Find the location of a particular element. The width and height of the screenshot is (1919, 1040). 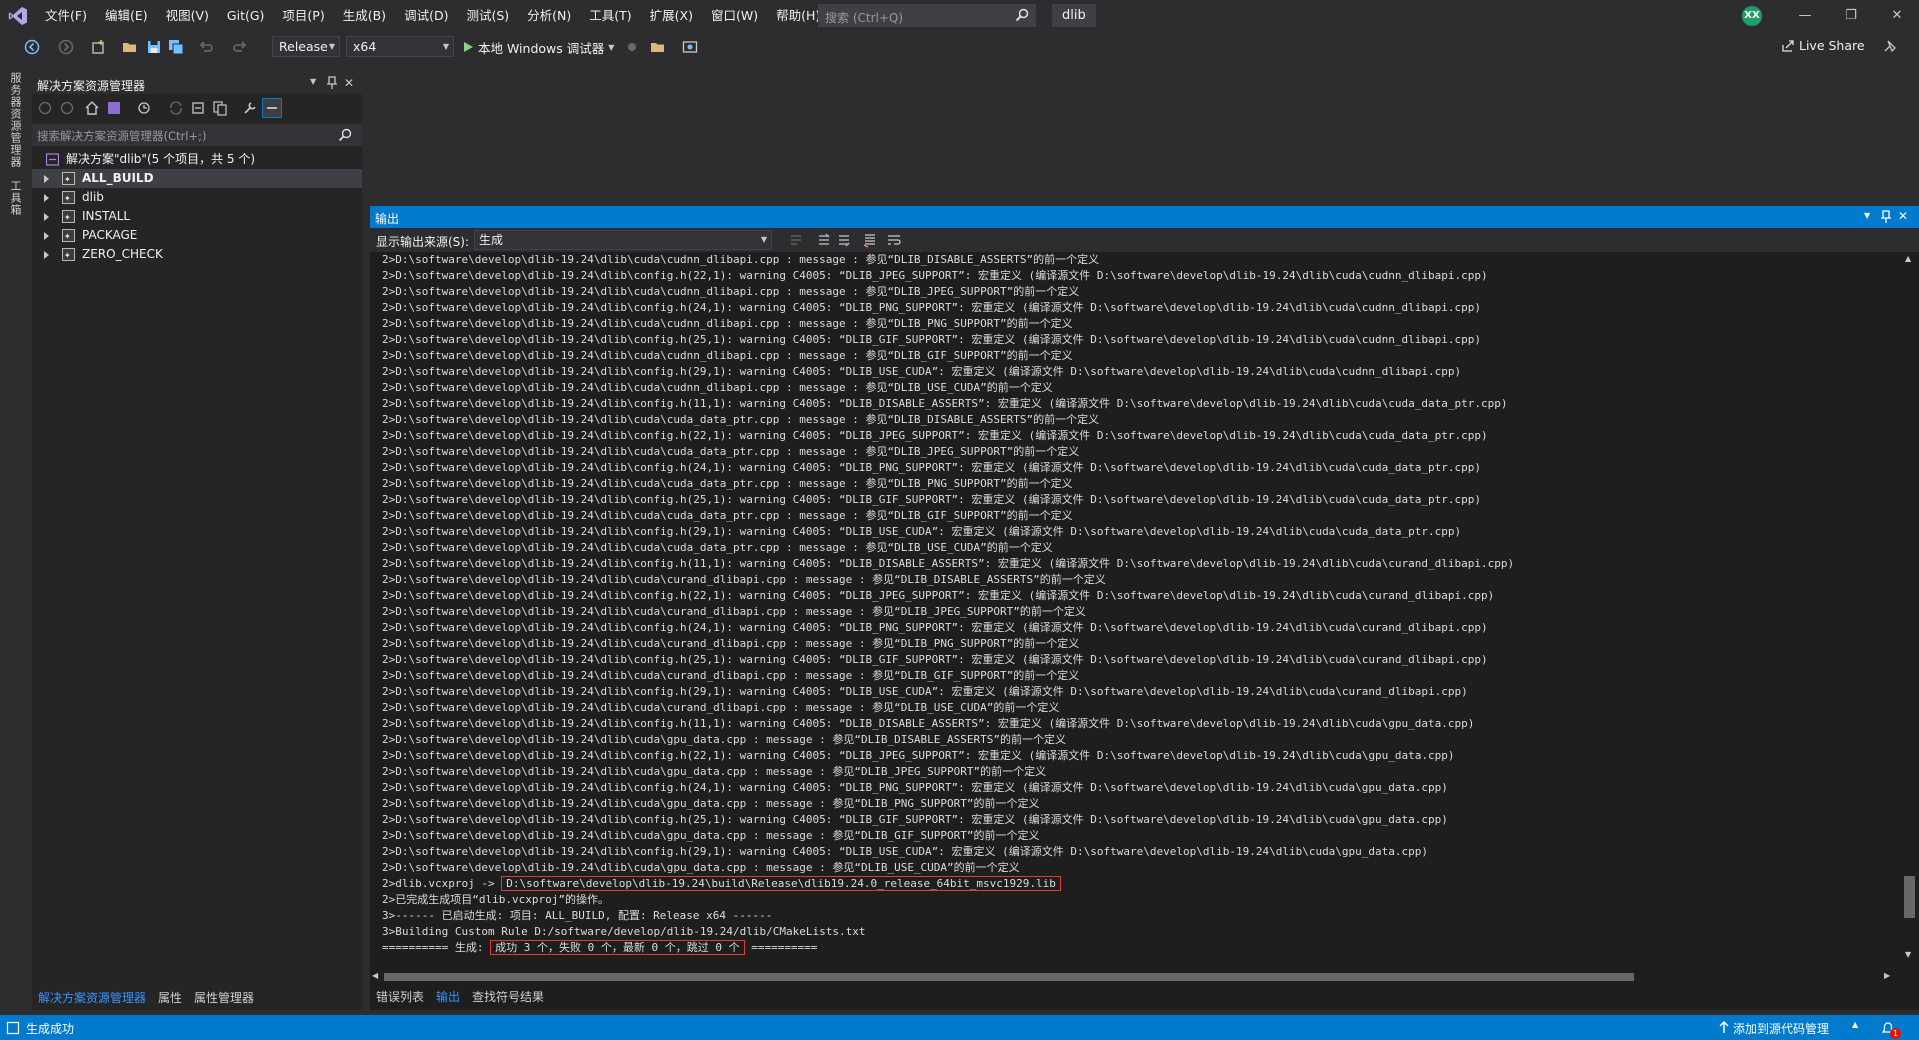

previous-message-icon is located at coordinates (824, 240).